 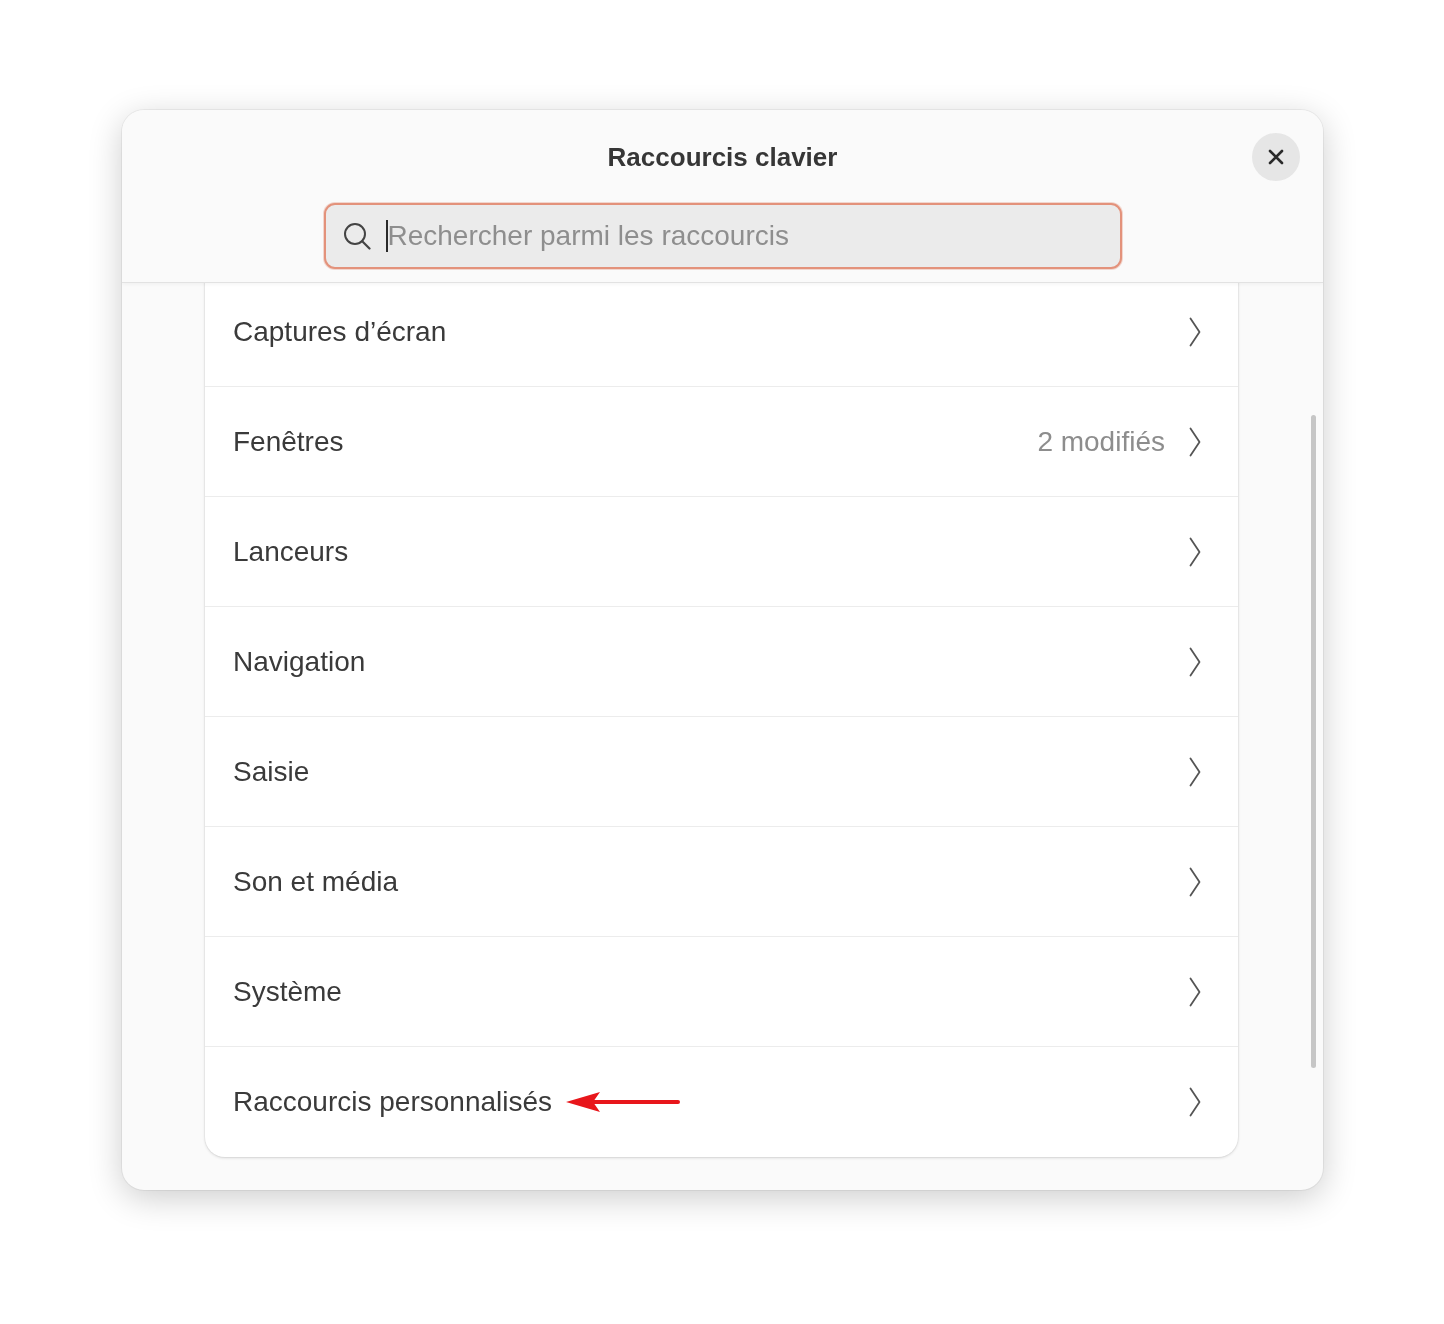 I want to click on text-cursor, so click(x=386, y=236).